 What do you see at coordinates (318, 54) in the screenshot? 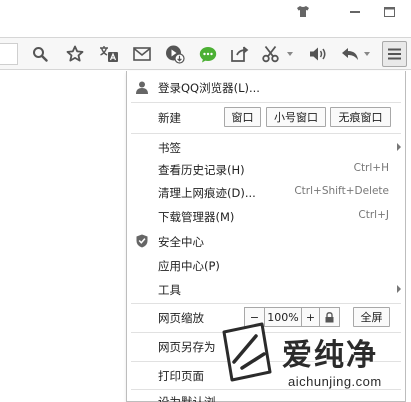
I see `volume-icon` at bounding box center [318, 54].